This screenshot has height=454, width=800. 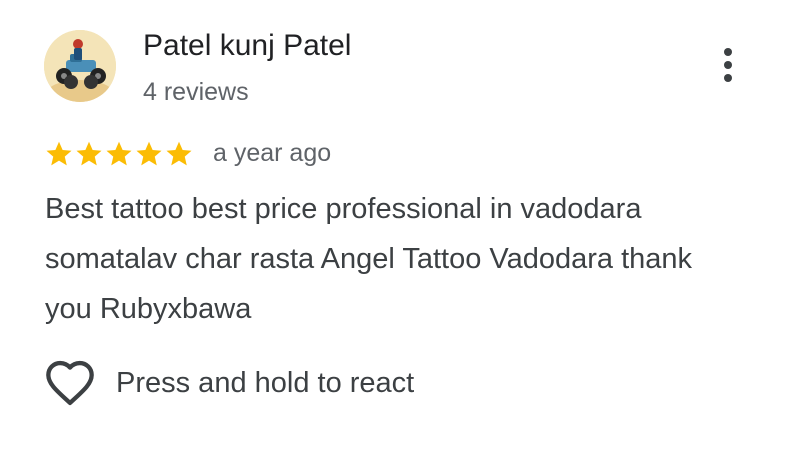 I want to click on more-options-button, so click(x=728, y=67).